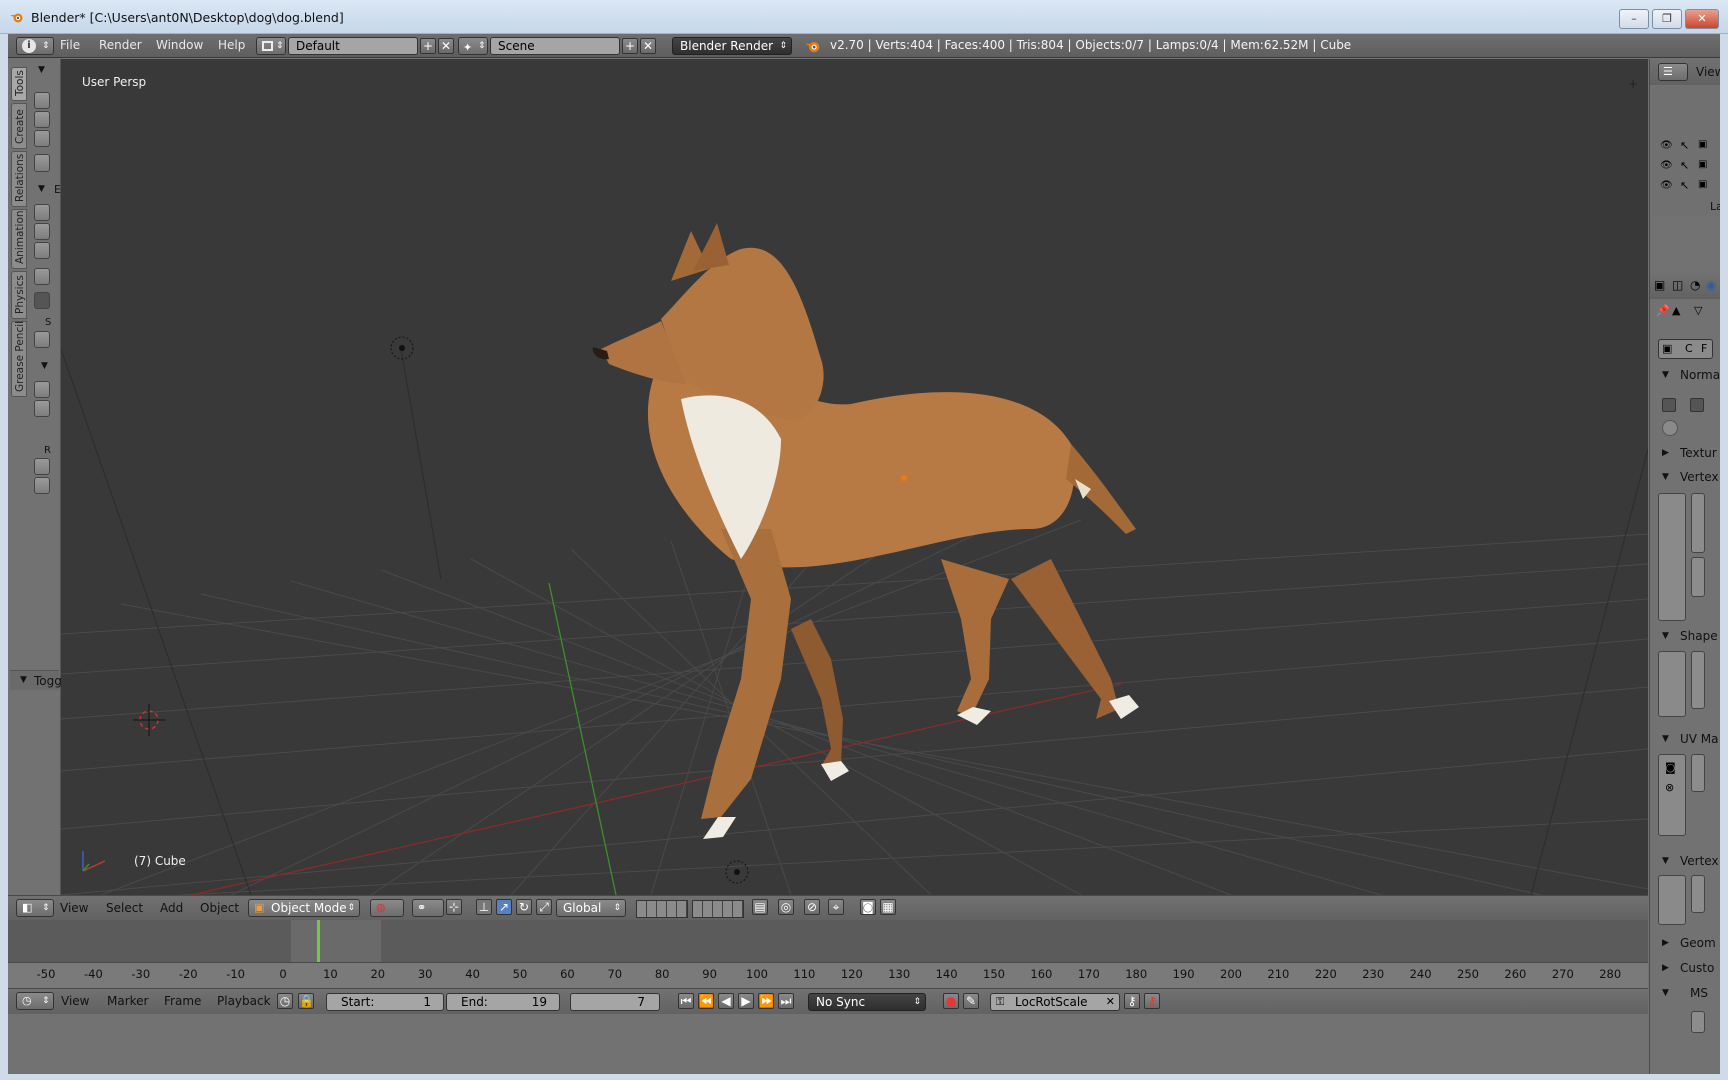  What do you see at coordinates (124, 908) in the screenshot?
I see `menu-select: Select` at bounding box center [124, 908].